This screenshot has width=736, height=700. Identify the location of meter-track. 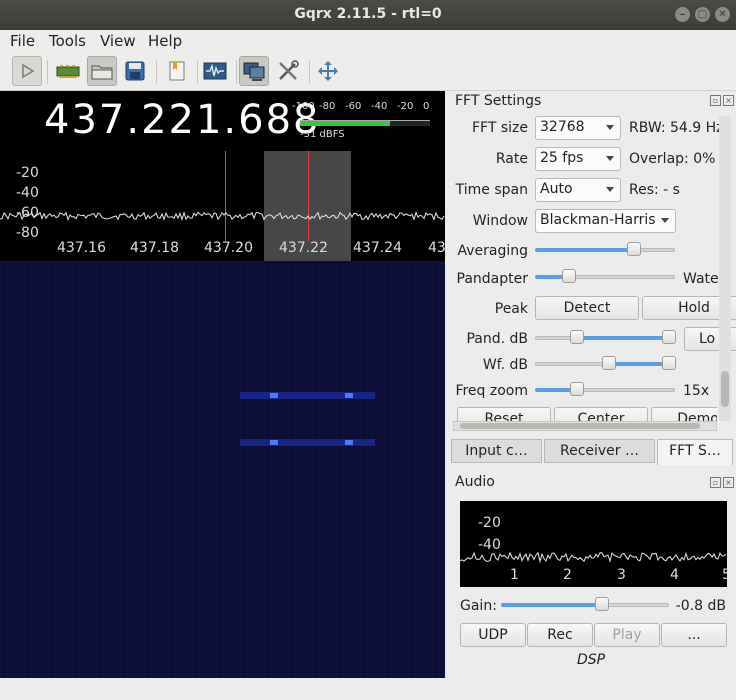
(365, 123).